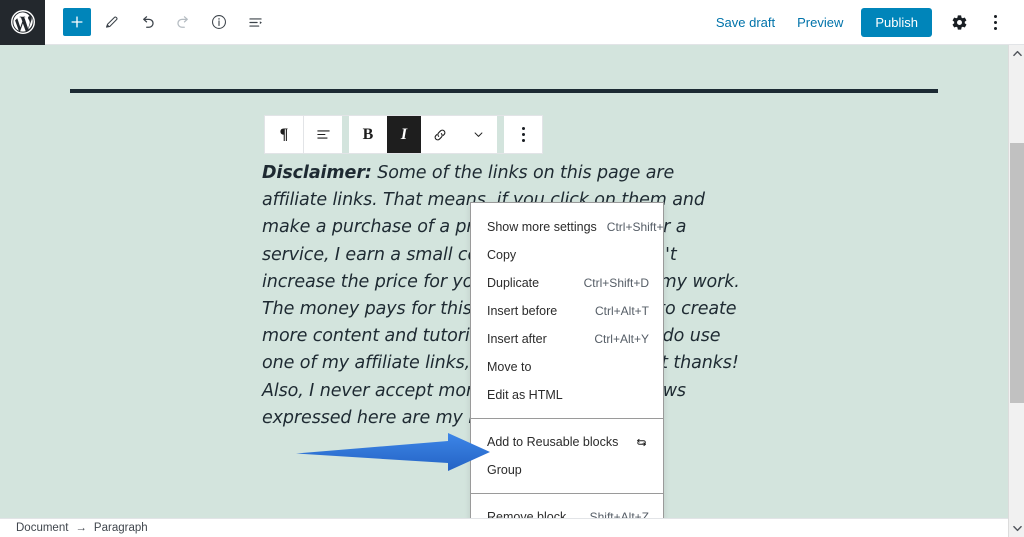 This screenshot has height=537, width=1024. Describe the element at coordinates (219, 22) in the screenshot. I see `info-icon` at that location.